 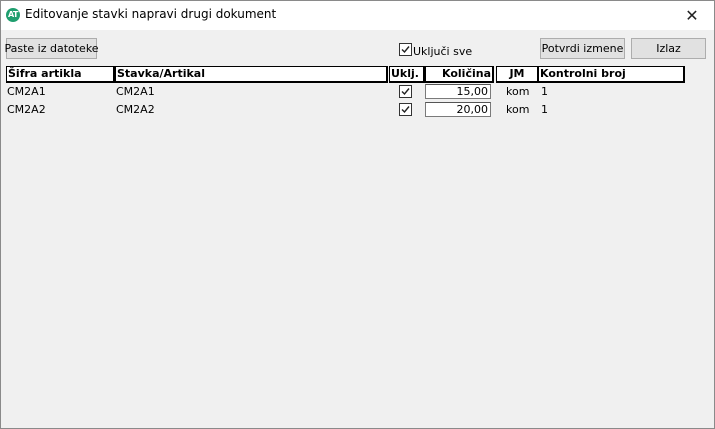 I want to click on cell-sifra: CM2A2, so click(x=26, y=109).